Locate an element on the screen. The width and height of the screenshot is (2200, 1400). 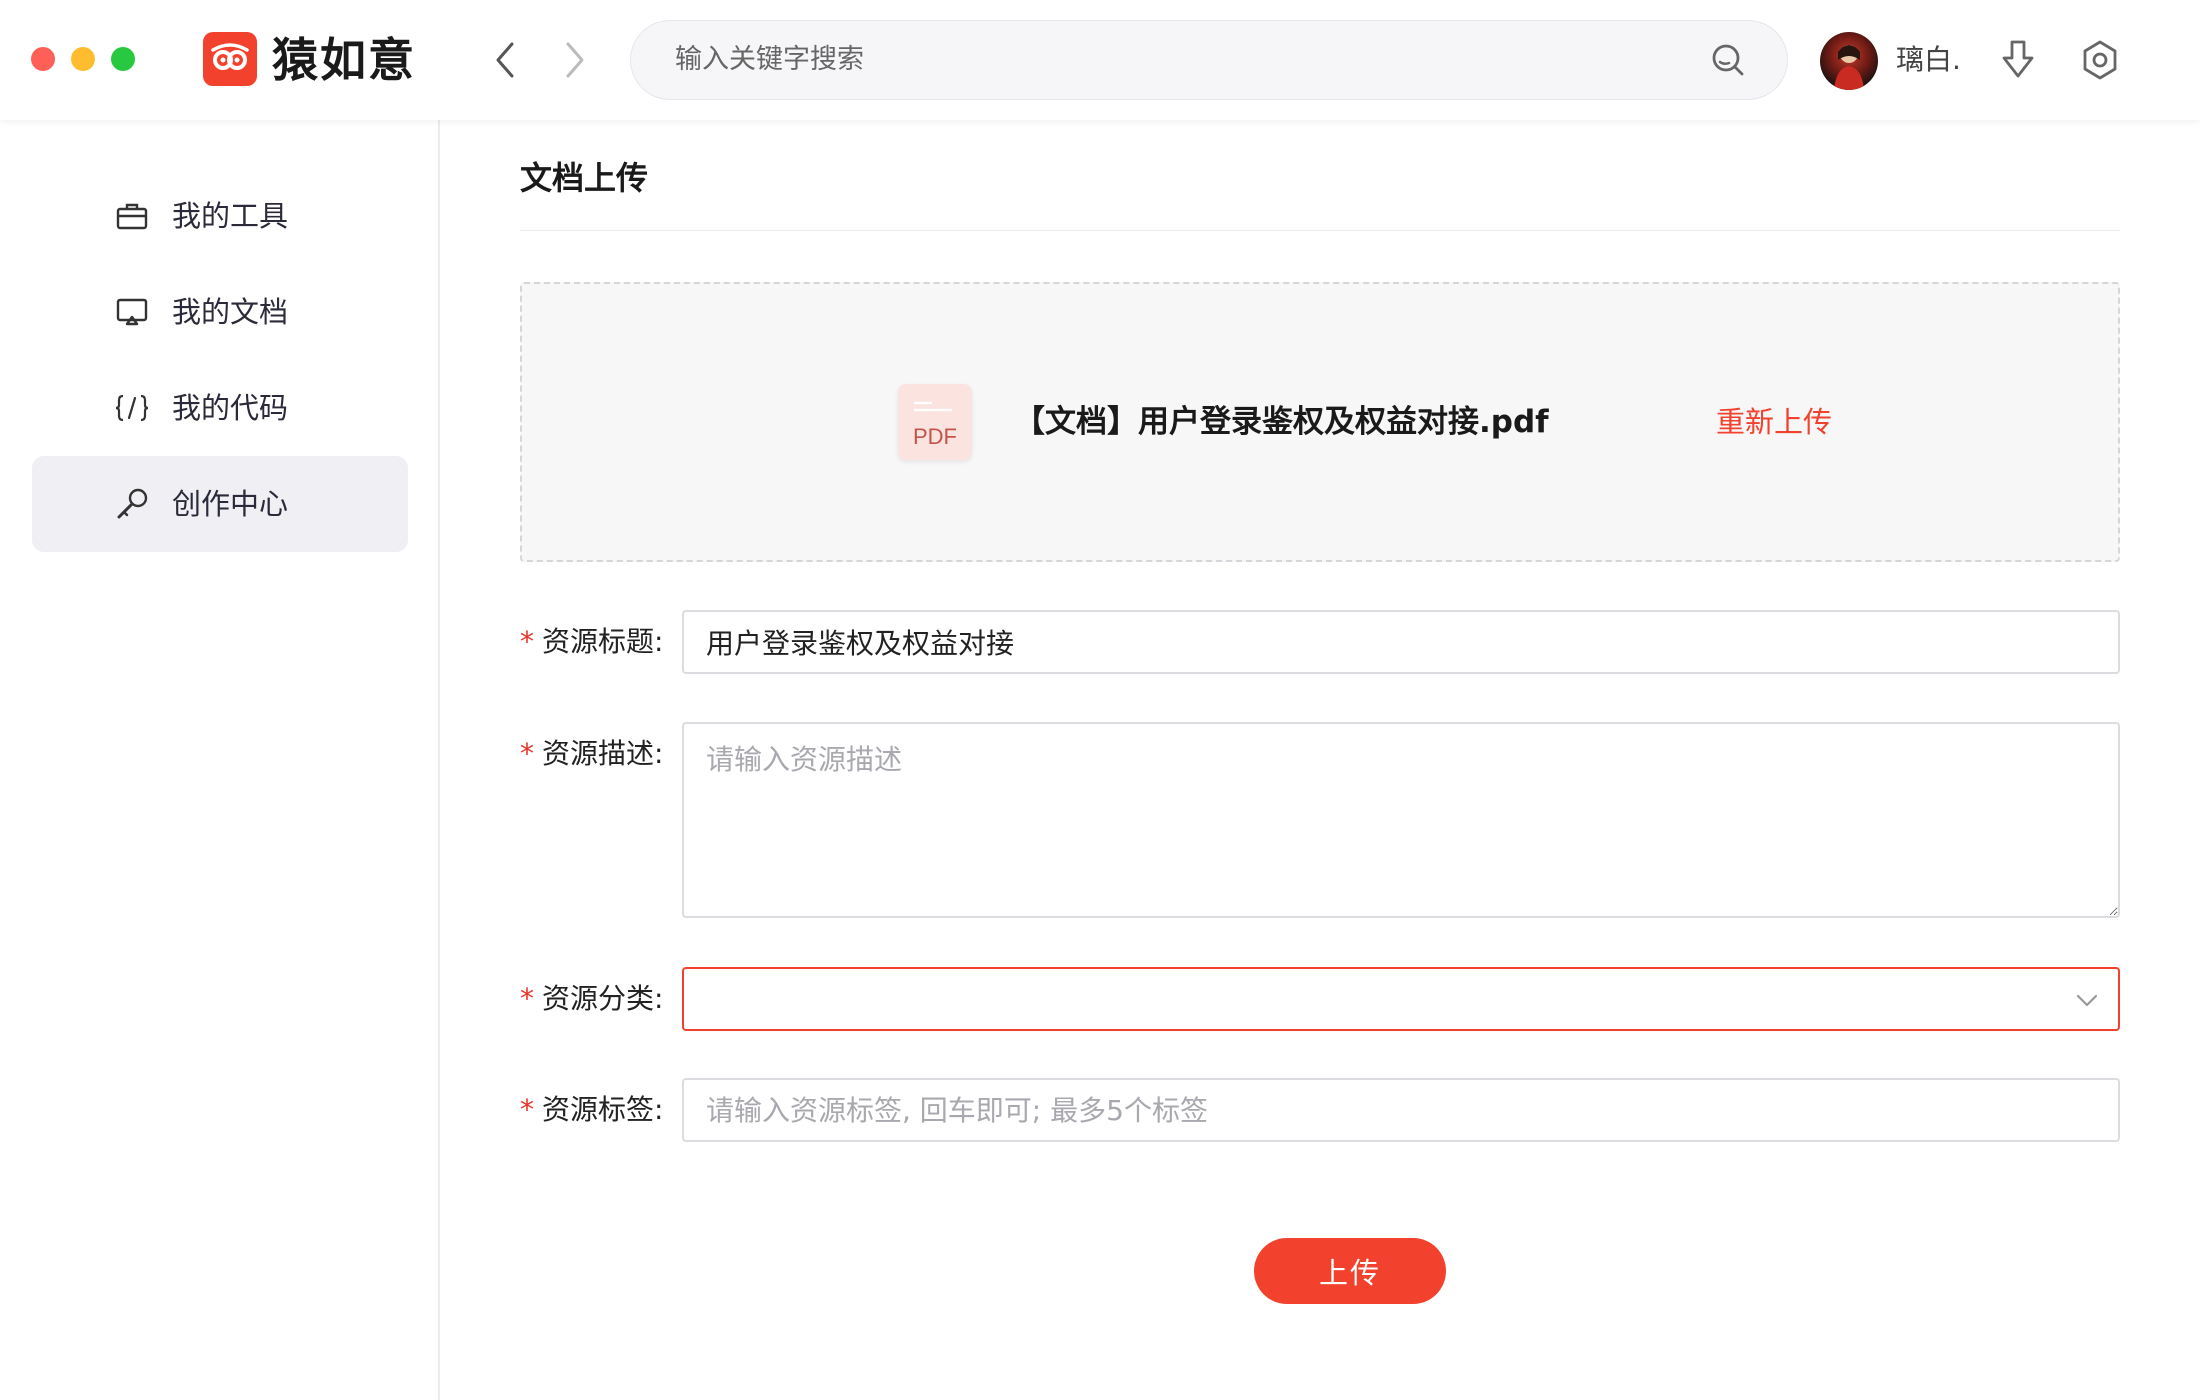
window-close-button is located at coordinates (43, 59).